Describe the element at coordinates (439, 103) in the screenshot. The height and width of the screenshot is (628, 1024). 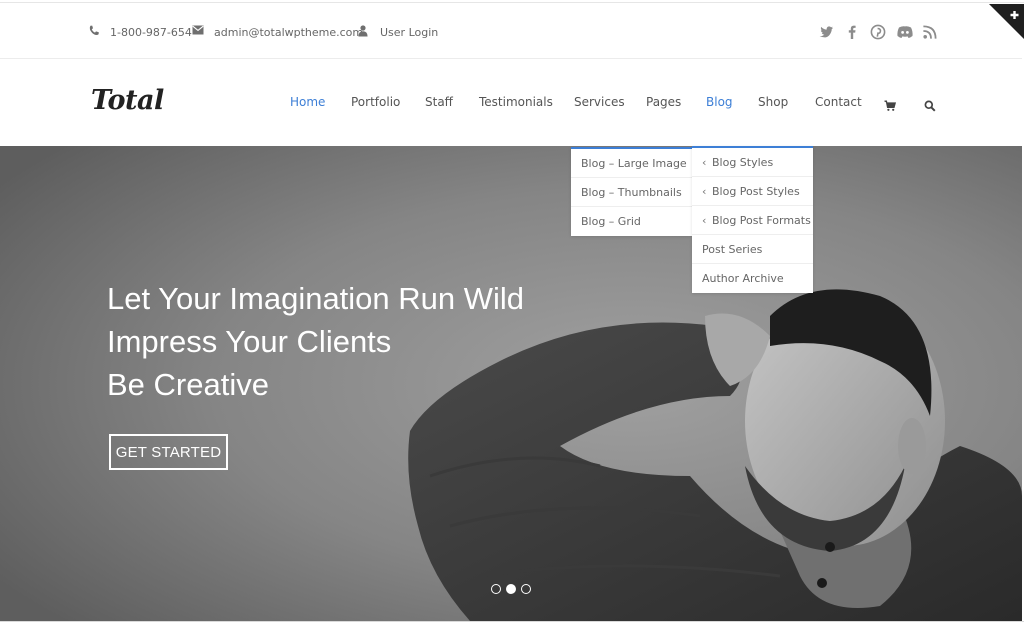
I see `nav-item-staff: Staff` at that location.